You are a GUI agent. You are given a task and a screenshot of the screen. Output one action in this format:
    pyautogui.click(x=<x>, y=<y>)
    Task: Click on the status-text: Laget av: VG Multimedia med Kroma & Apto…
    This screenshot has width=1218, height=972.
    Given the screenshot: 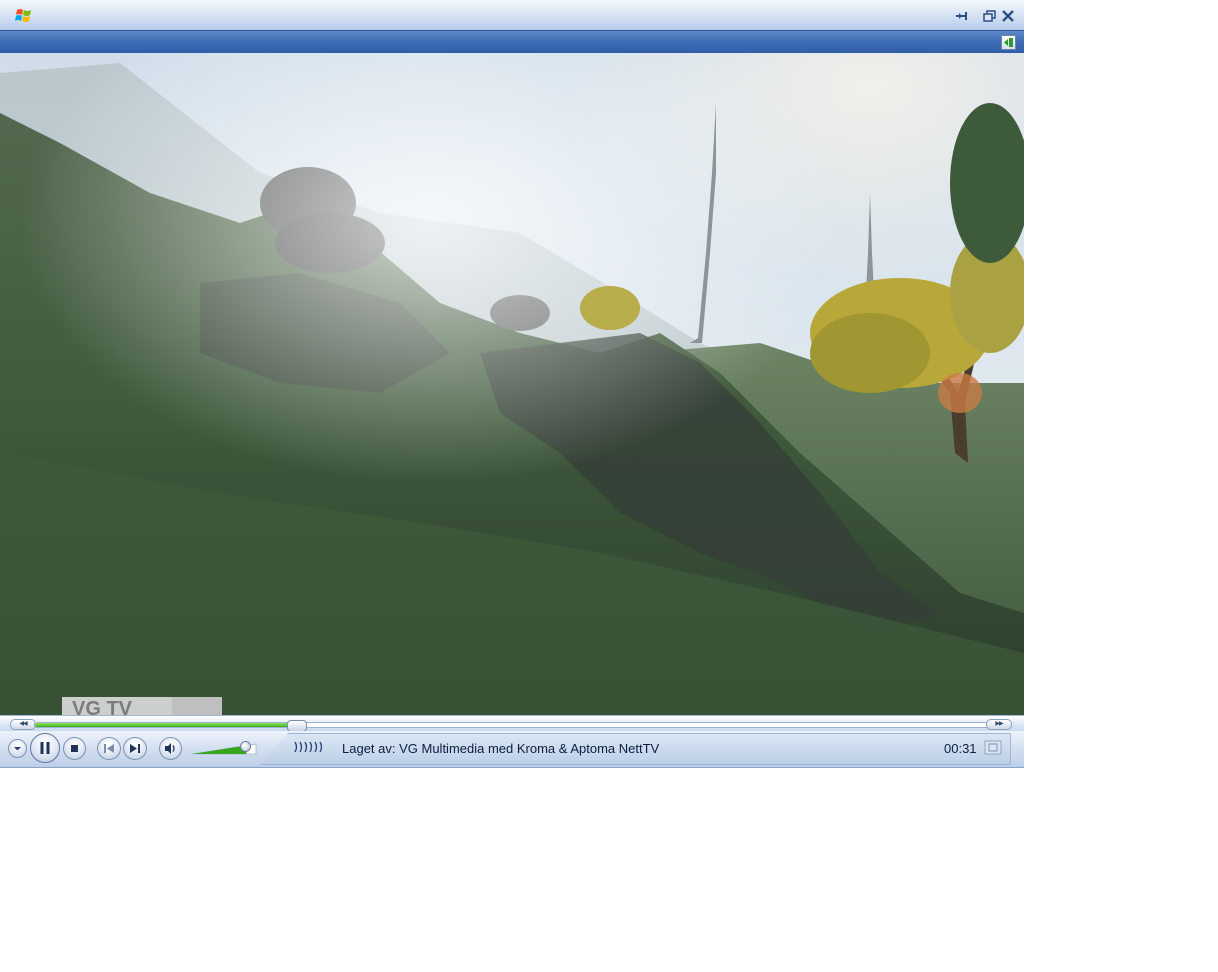 What is the action you would take?
    pyautogui.click(x=501, y=748)
    